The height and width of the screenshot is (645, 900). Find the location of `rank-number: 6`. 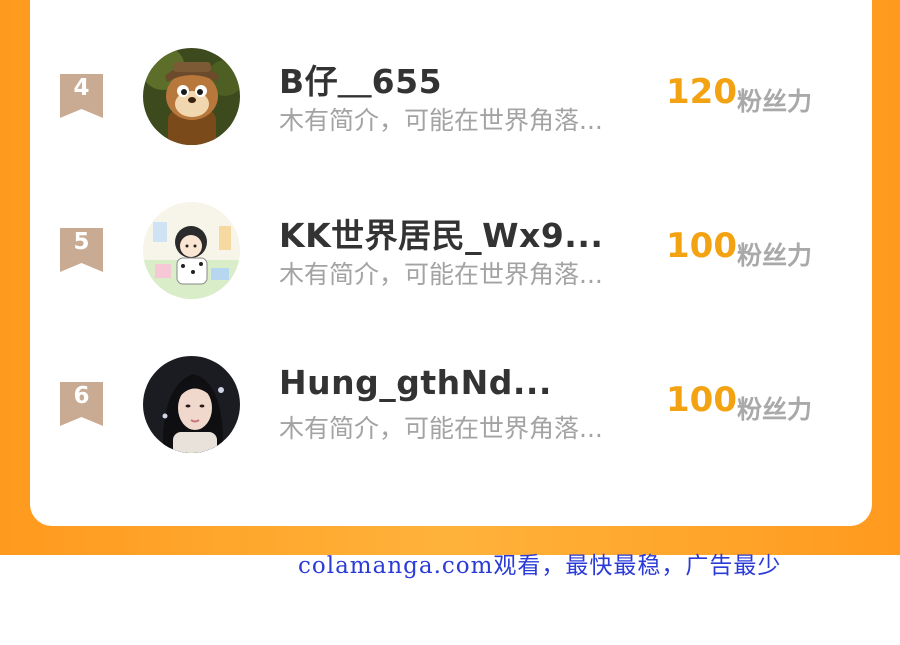

rank-number: 6 is located at coordinates (81, 396).